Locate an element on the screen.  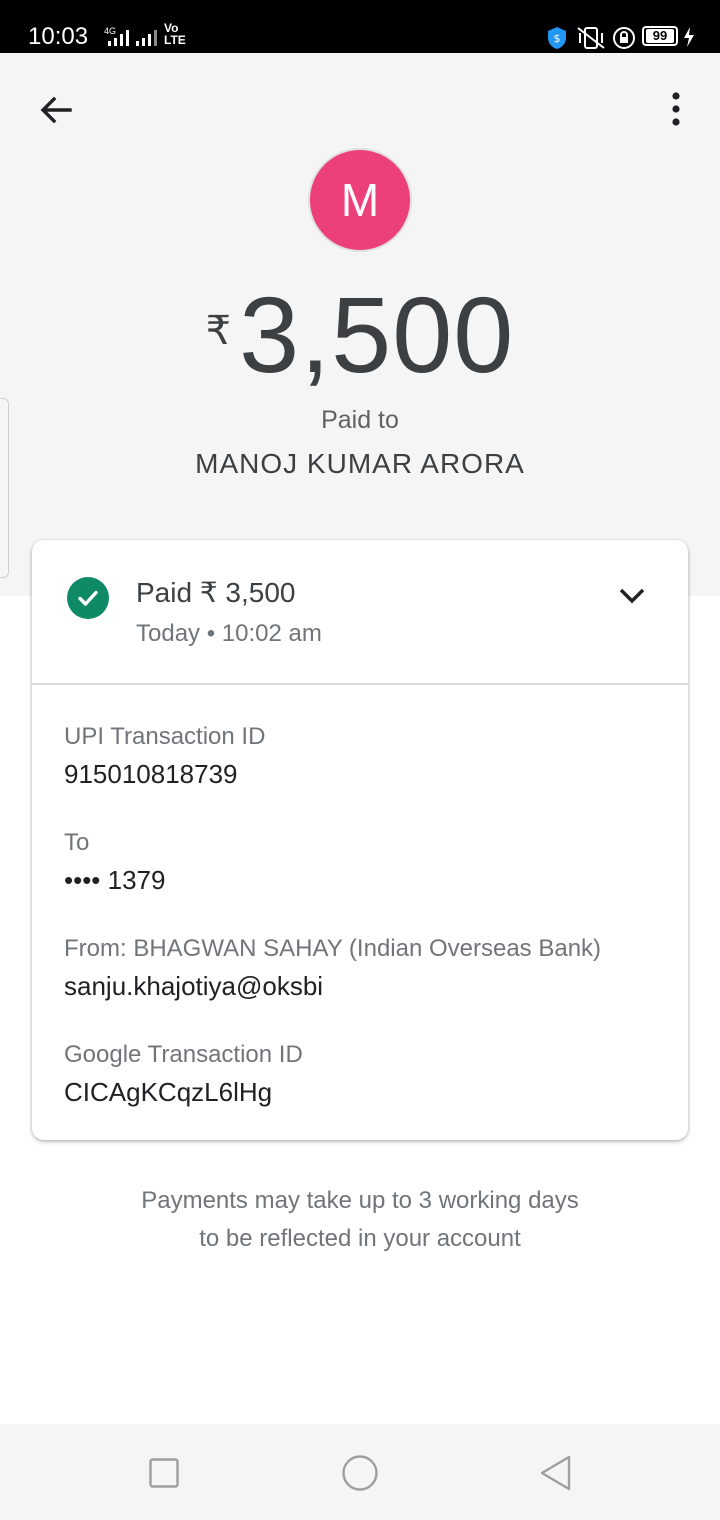
chevron-down-icon is located at coordinates (632, 596).